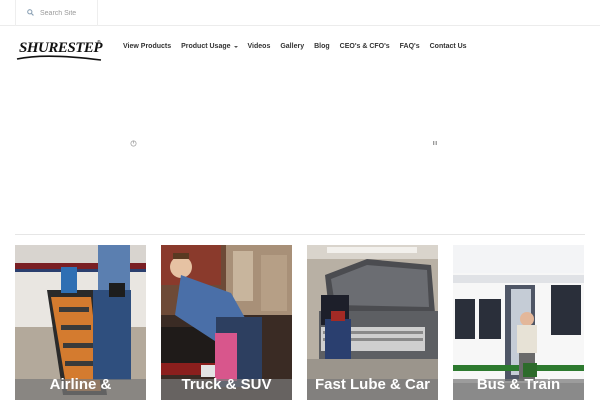 The width and height of the screenshot is (600, 400). What do you see at coordinates (68, 13) in the screenshot?
I see `search-input` at bounding box center [68, 13].